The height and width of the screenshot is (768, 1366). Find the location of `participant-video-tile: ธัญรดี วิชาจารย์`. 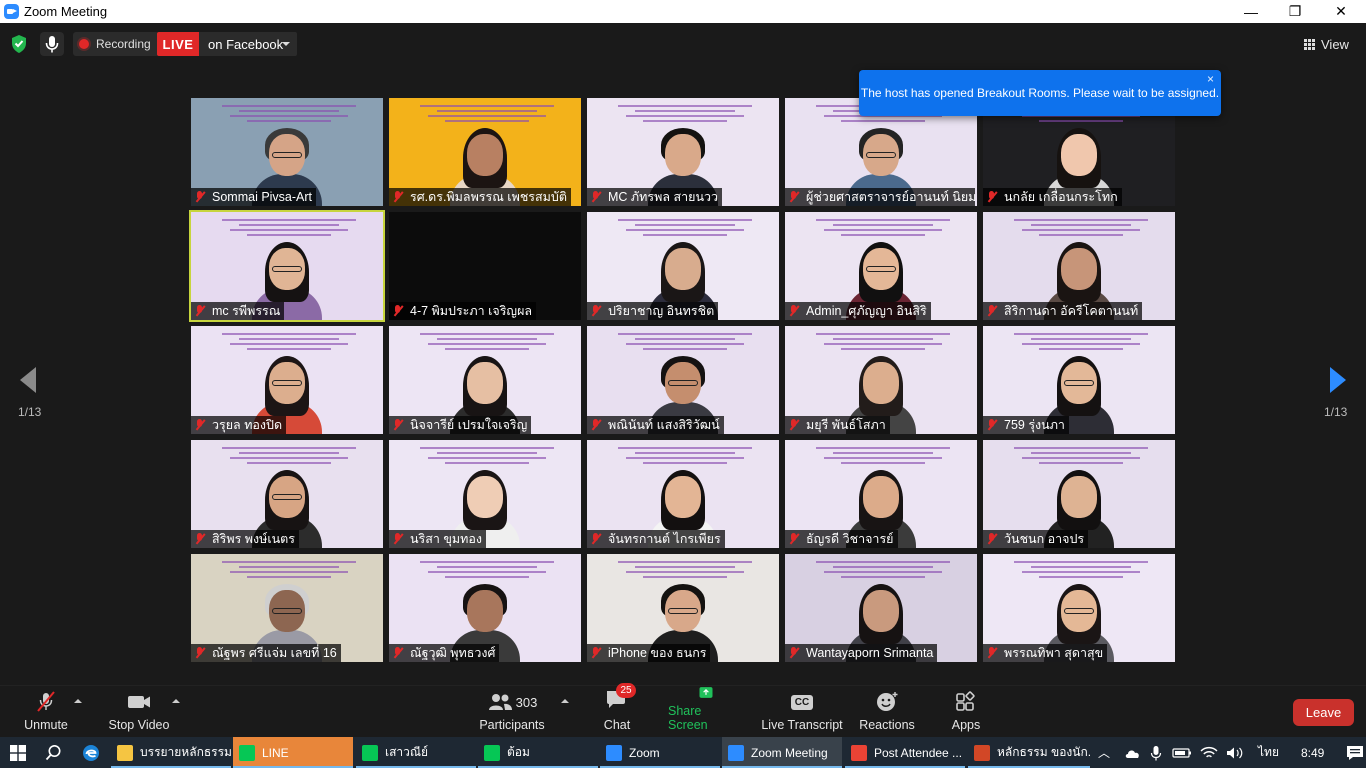

participant-video-tile: ธัญรดี วิชาจารย์ is located at coordinates (881, 494).